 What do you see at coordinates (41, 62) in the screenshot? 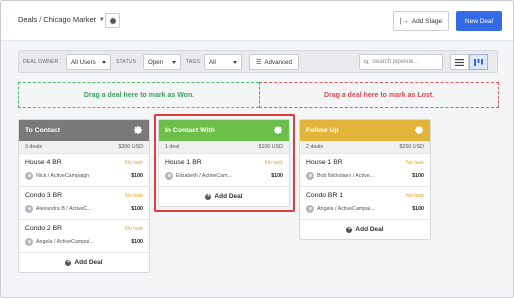
I see `deal-owner-label: DEAL OWNER` at bounding box center [41, 62].